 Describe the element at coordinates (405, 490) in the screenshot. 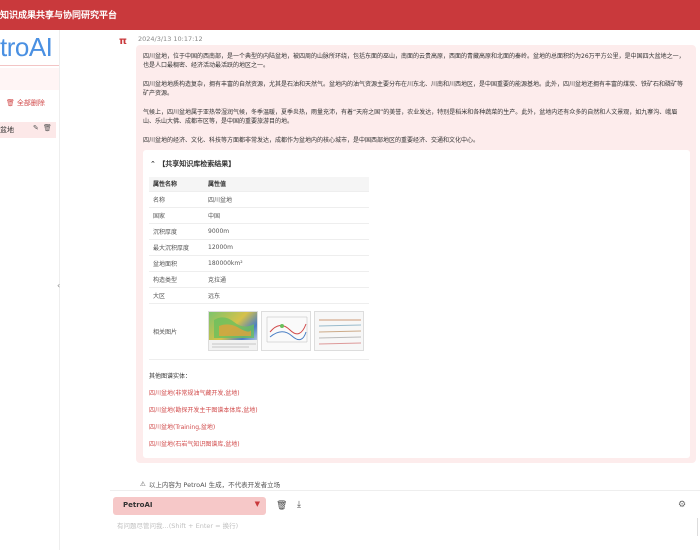

I see `input-divider` at that location.